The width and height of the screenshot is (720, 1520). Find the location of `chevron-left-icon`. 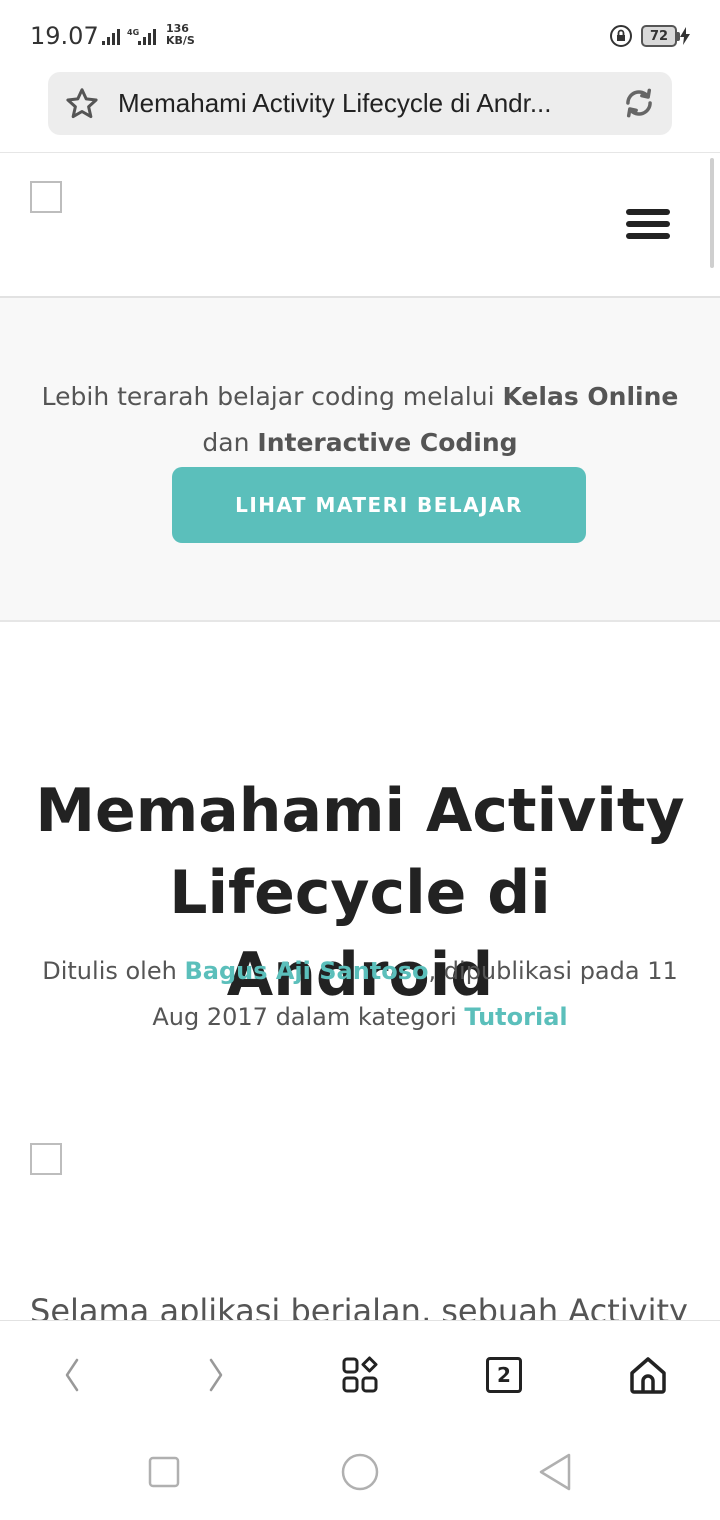

chevron-left-icon is located at coordinates (72, 1375).